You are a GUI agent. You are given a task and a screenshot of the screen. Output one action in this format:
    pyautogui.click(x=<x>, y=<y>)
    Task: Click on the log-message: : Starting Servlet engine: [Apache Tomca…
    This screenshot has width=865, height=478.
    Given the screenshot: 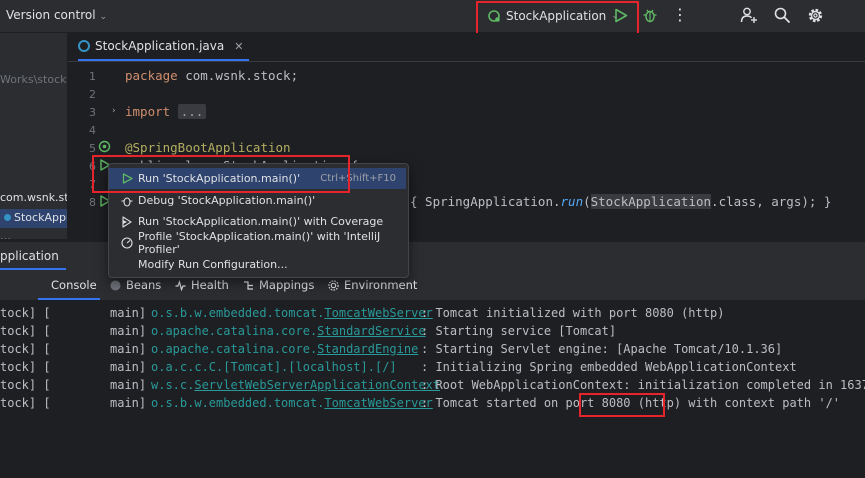 What is the action you would take?
    pyautogui.click(x=602, y=349)
    